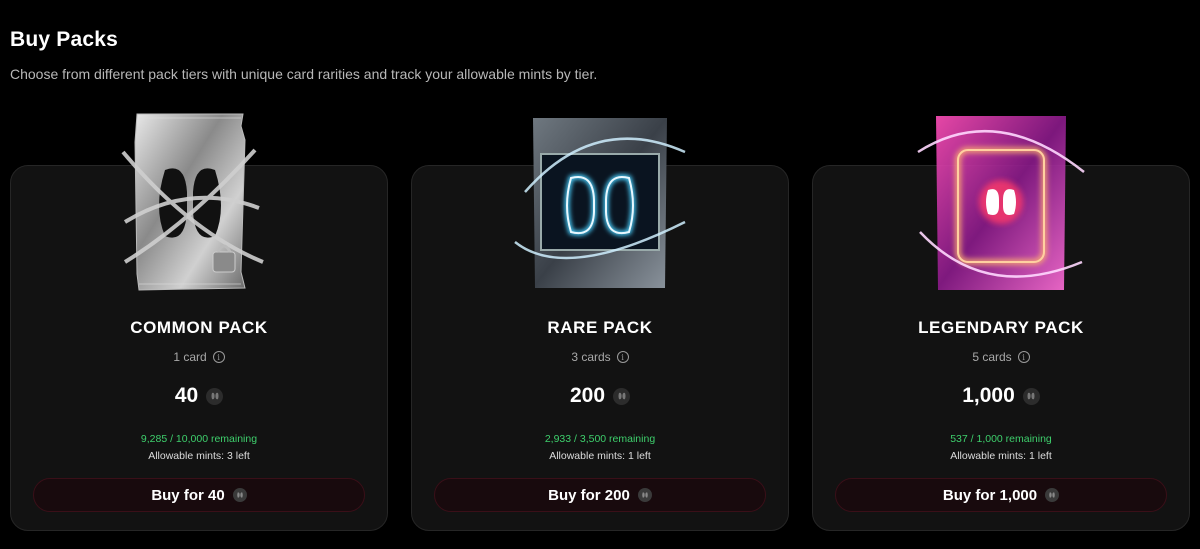 The width and height of the screenshot is (1200, 549). I want to click on buy-rare-pack-button: Buy for 200, so click(600, 495).